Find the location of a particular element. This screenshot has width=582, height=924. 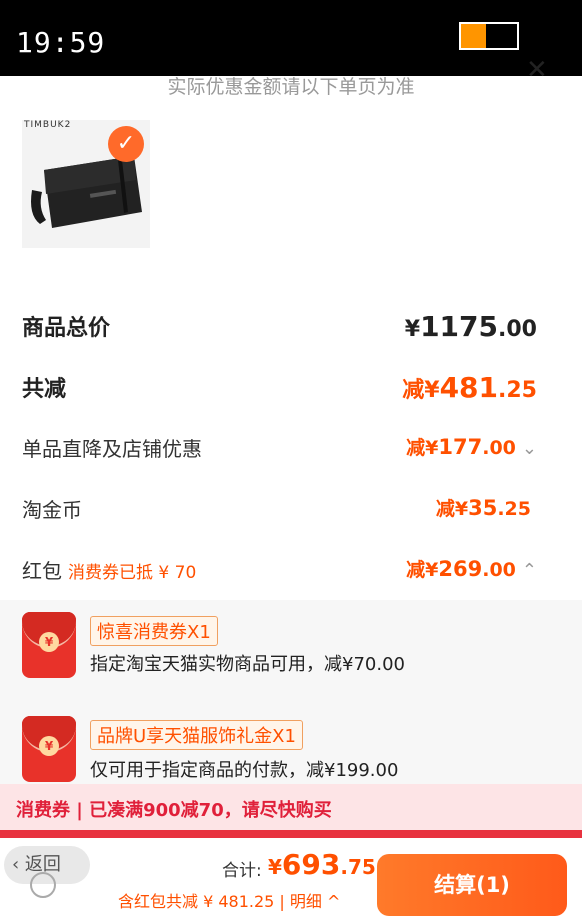

promo-bar: 消费券 | 已凑满900减70，请尽快购买 is located at coordinates (291, 807).